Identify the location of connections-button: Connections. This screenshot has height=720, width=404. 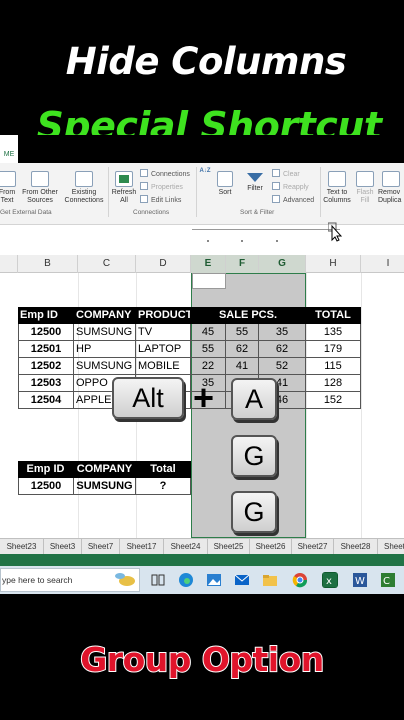
(165, 173).